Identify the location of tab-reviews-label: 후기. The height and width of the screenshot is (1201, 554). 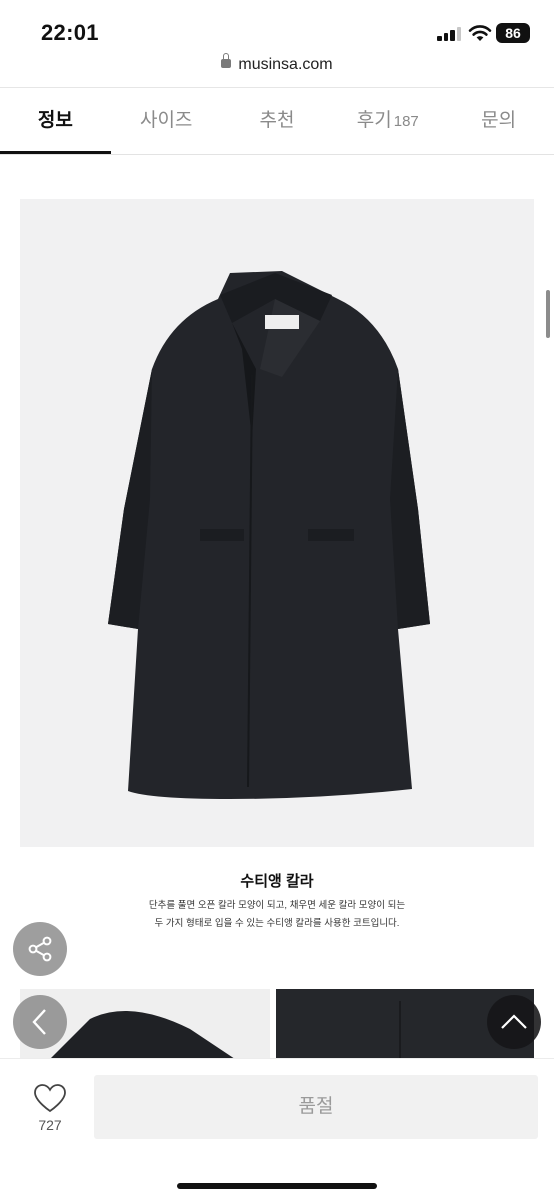
(374, 120).